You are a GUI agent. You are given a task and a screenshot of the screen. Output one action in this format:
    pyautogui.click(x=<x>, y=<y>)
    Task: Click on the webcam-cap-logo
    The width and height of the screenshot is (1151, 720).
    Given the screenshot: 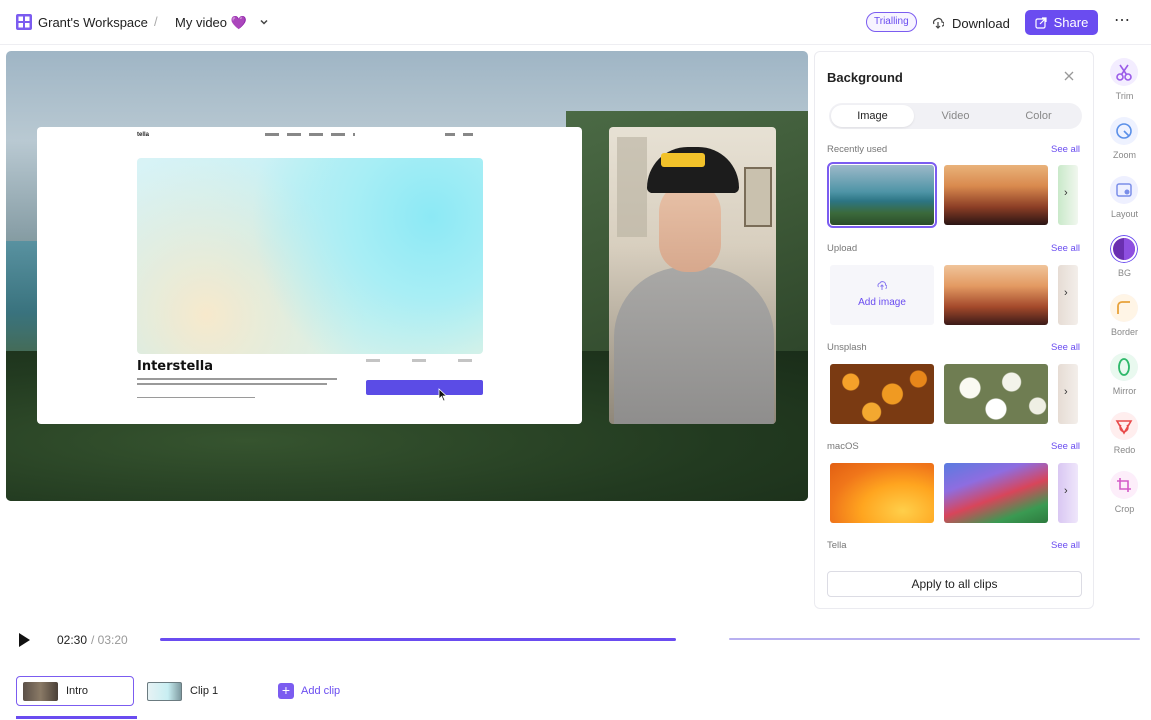 What is the action you would take?
    pyautogui.click(x=683, y=160)
    